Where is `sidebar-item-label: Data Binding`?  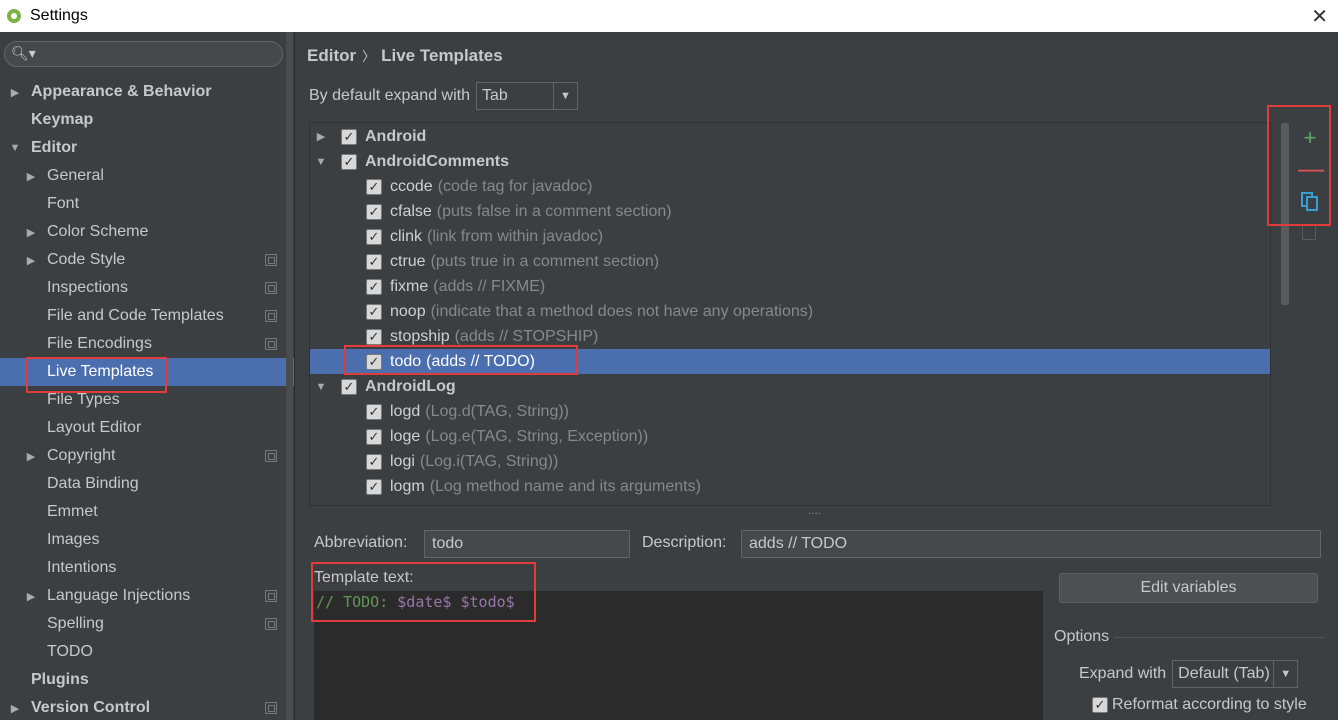
sidebar-item-label: Data Binding is located at coordinates (93, 483).